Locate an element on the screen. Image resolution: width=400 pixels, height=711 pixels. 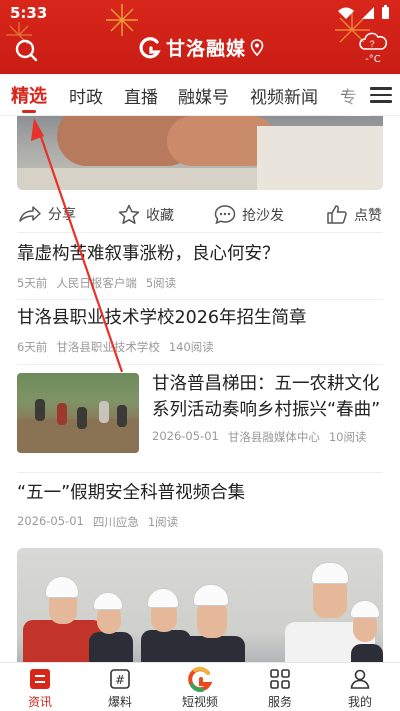
tab-video-news: 视频新闻 is located at coordinates (284, 95).